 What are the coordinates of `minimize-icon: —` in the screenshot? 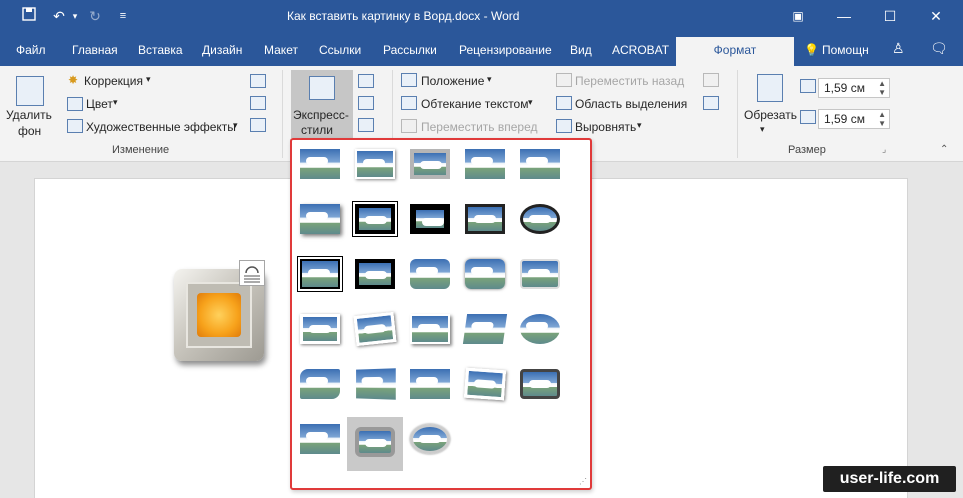 It's located at (844, 16).